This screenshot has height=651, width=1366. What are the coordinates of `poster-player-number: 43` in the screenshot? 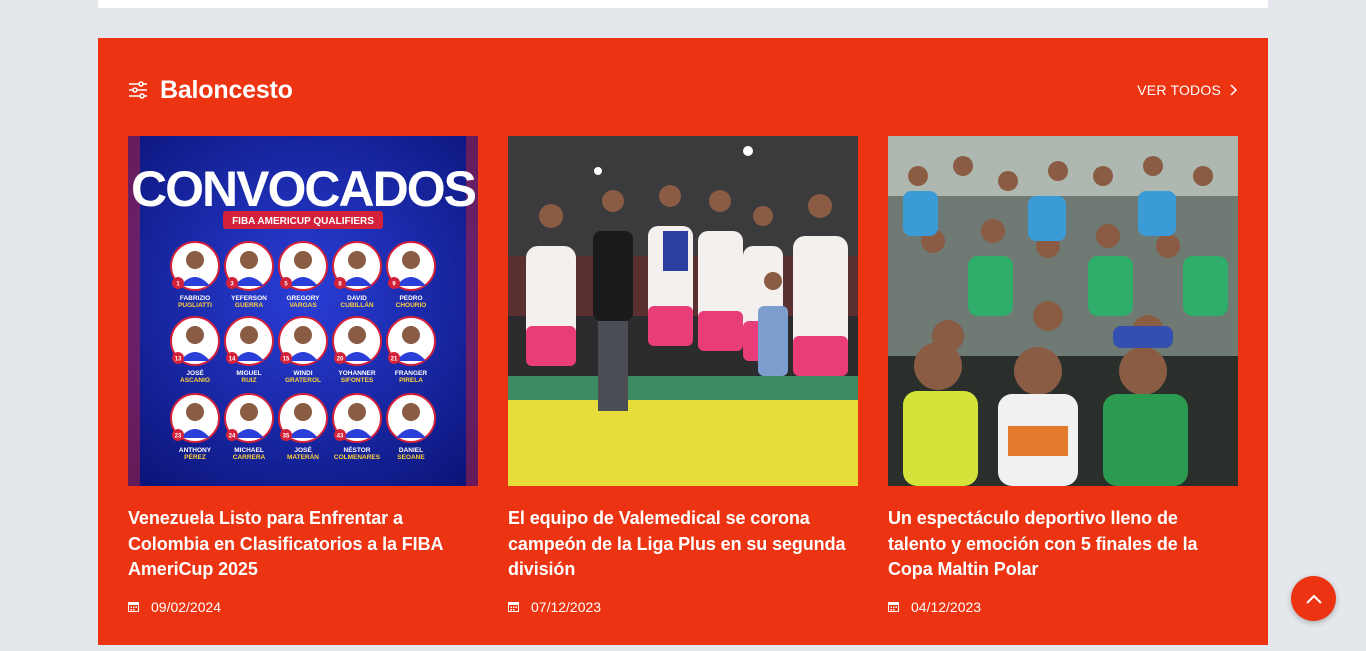 It's located at (340, 437).